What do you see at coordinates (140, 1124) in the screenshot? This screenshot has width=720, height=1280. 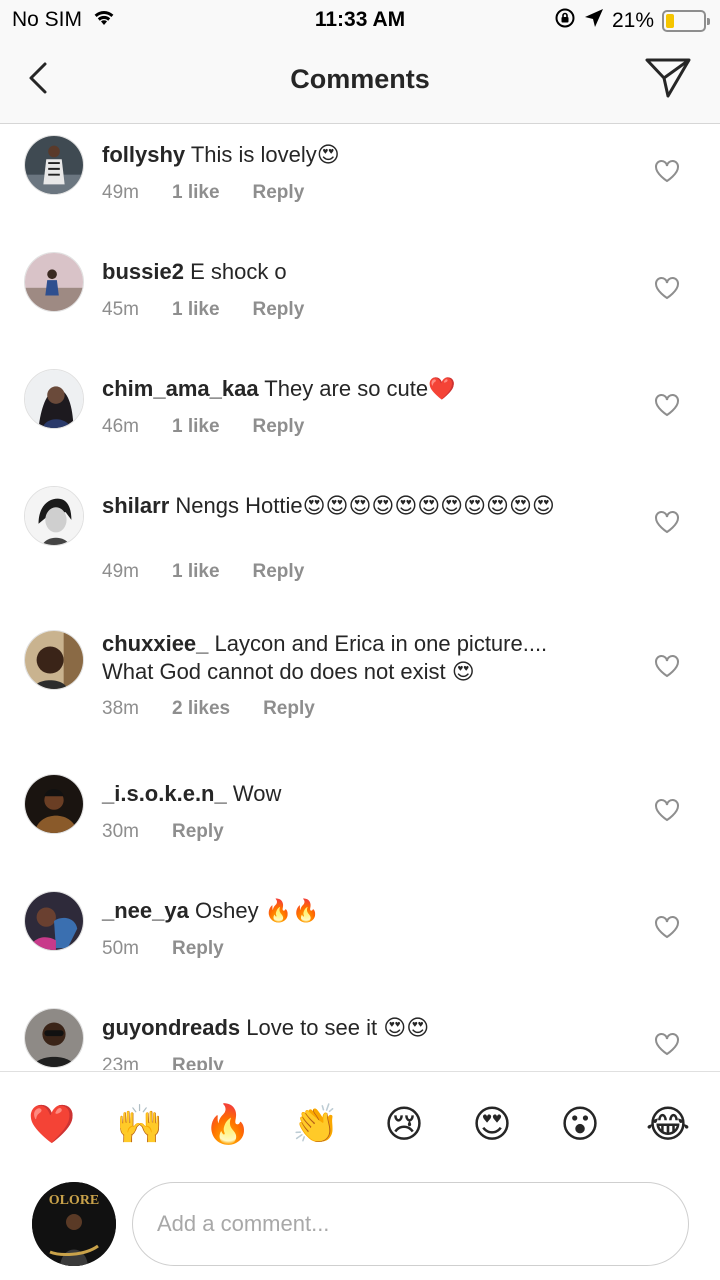 I see `reaction-raised-hands: 🙌` at bounding box center [140, 1124].